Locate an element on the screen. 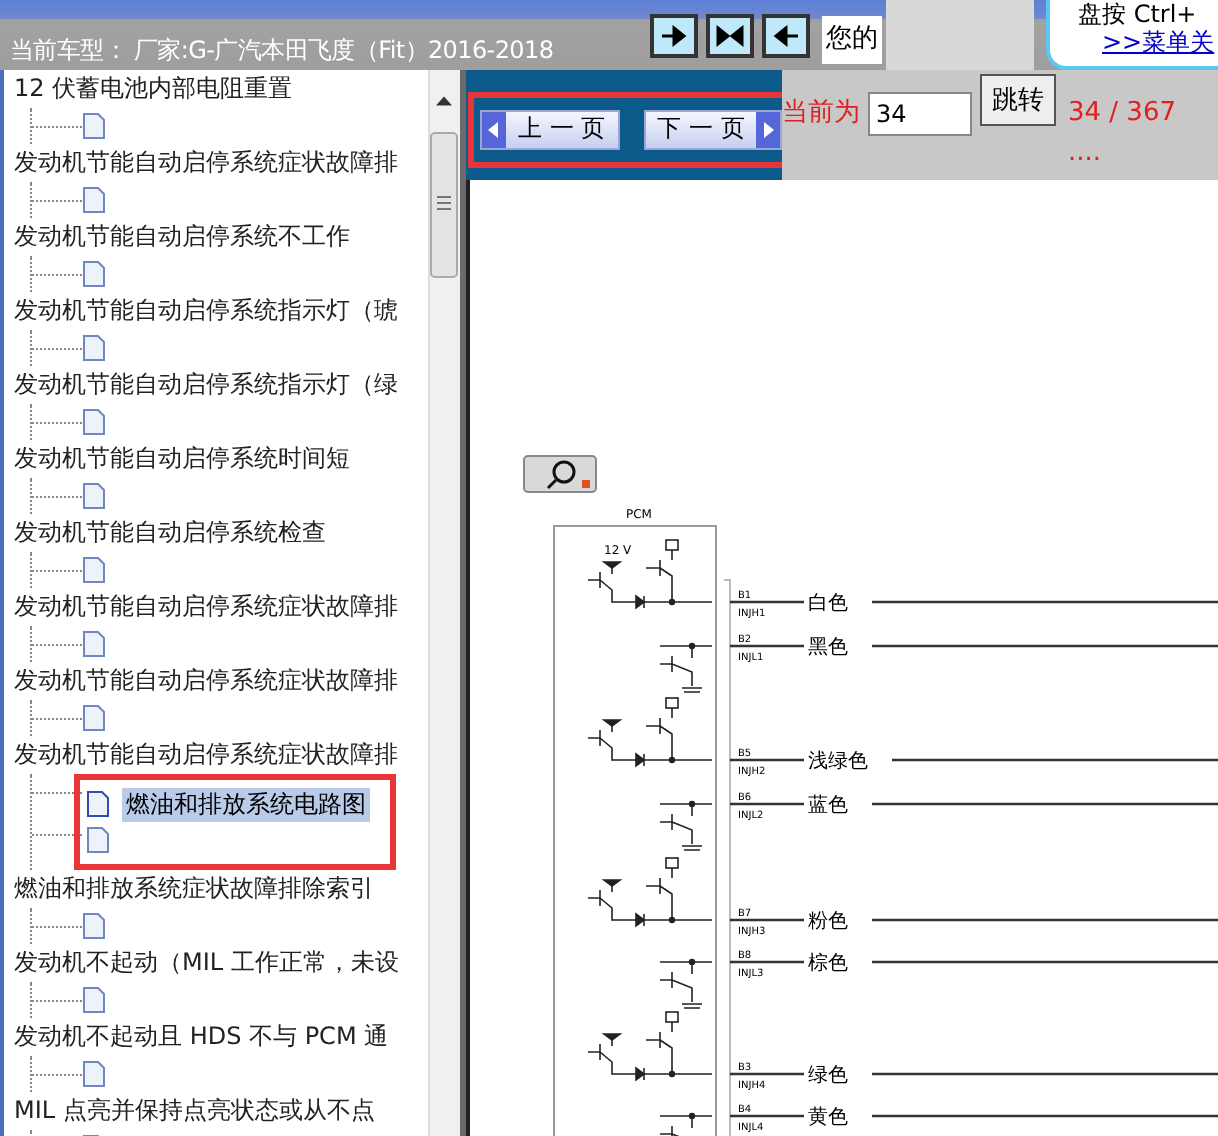 This screenshot has height=1136, width=1218. tree-item: 发动机节能自动启停系统检查 is located at coordinates (170, 533).